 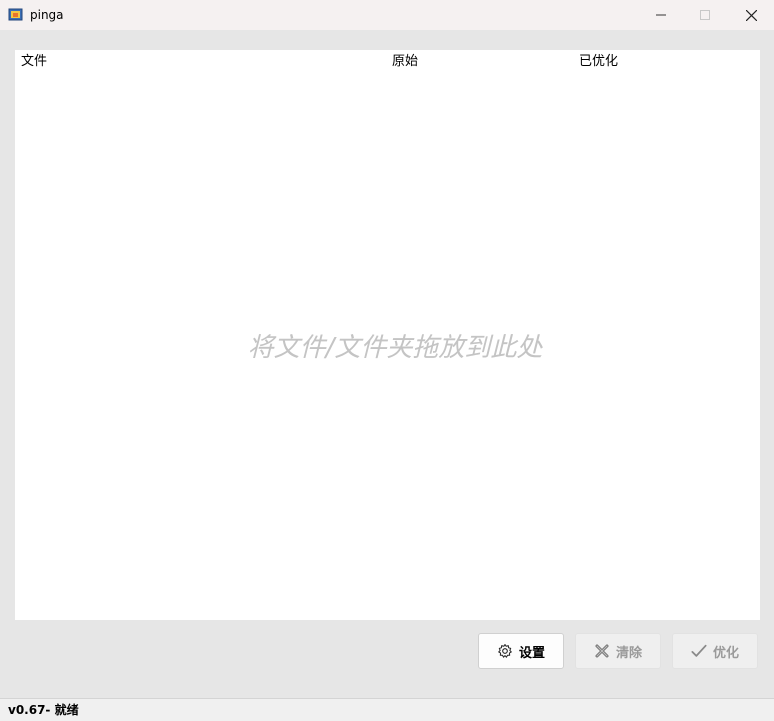 I want to click on settings-button: 设置, so click(x=521, y=651).